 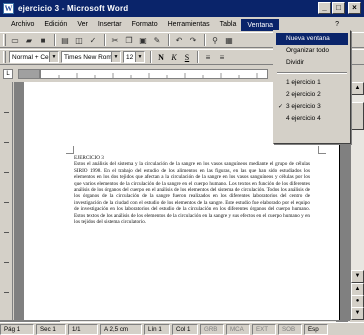 I want to click on format-painter-icon: ✎, so click(x=157, y=40).